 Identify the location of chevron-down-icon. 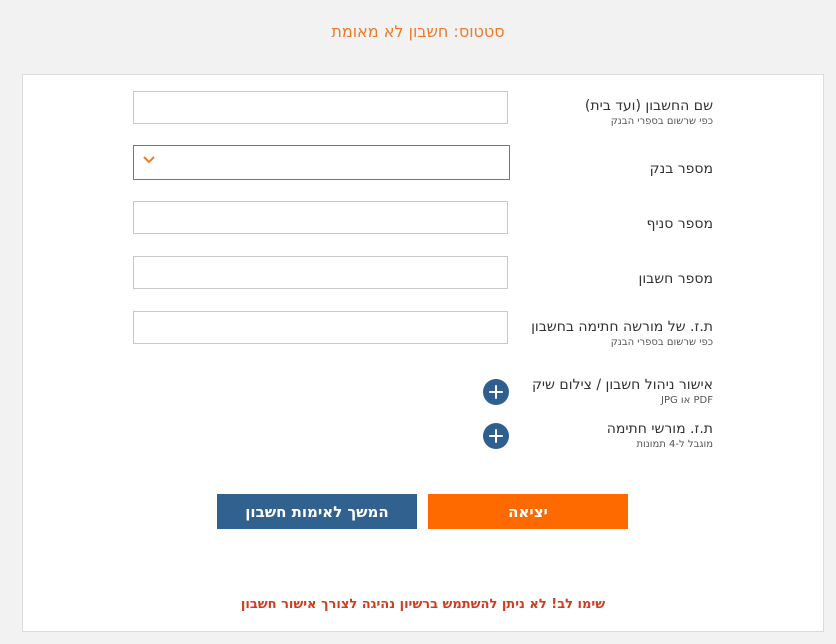
(149, 160).